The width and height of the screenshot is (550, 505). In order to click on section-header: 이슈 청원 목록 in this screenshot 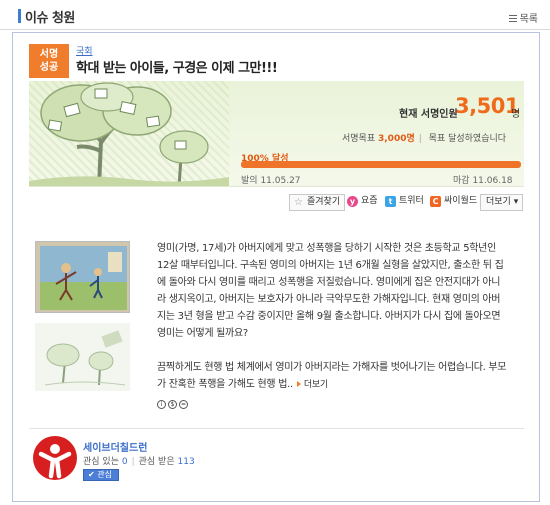, I will do `click(275, 15)`.